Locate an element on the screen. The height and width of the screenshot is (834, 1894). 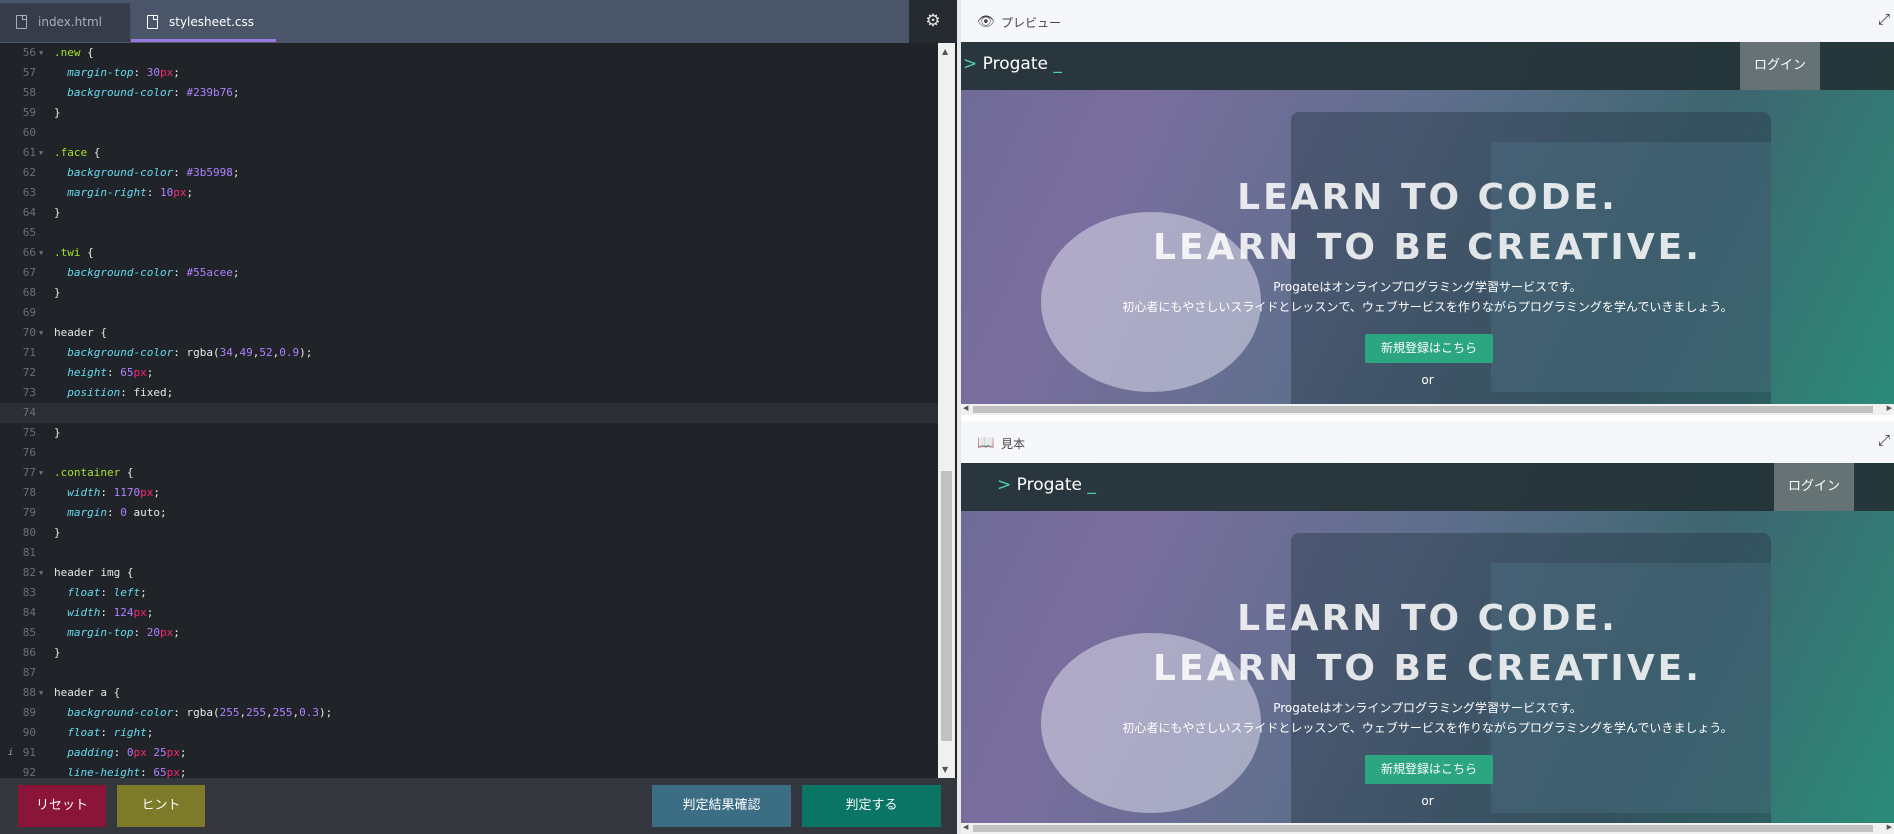
code-line: i 91 padding: 0px 25px; is located at coordinates (469, 753).